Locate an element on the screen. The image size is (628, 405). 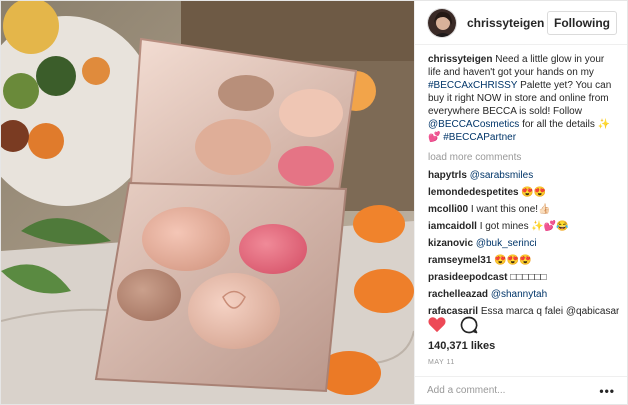
header-username: chrissyteigen is located at coordinates (507, 23).